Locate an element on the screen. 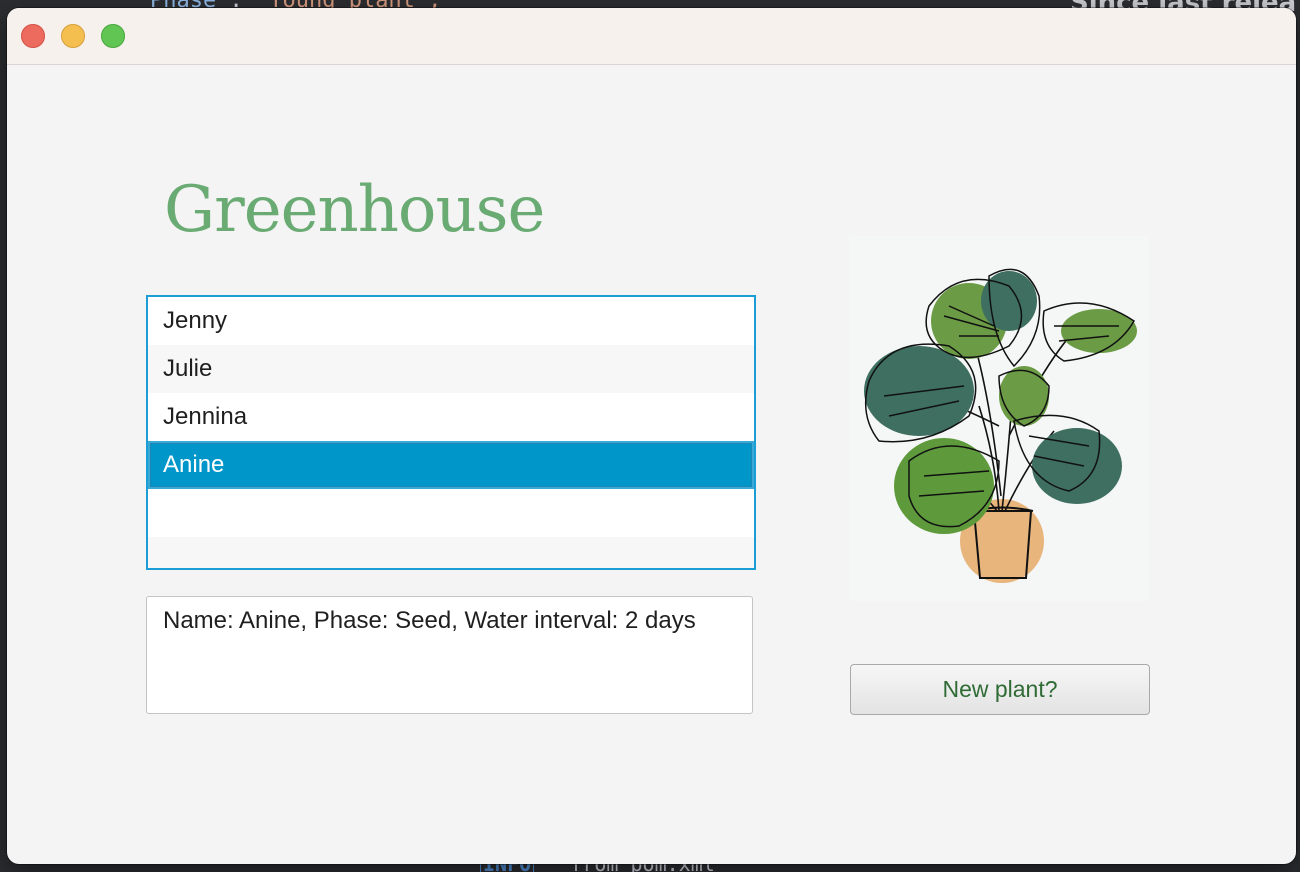 The height and width of the screenshot is (872, 1300). plant-list-item: Julie is located at coordinates (451, 369).